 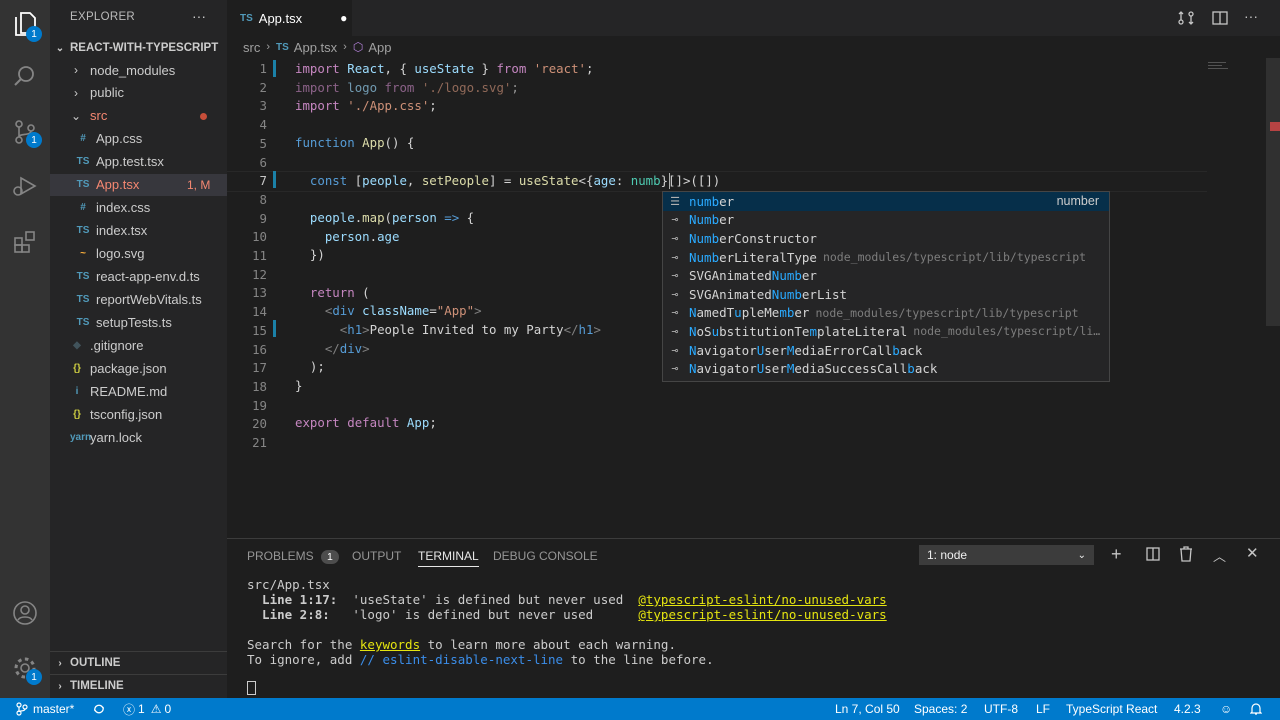 I want to click on encoding: UTF-8, so click(x=1001, y=709).